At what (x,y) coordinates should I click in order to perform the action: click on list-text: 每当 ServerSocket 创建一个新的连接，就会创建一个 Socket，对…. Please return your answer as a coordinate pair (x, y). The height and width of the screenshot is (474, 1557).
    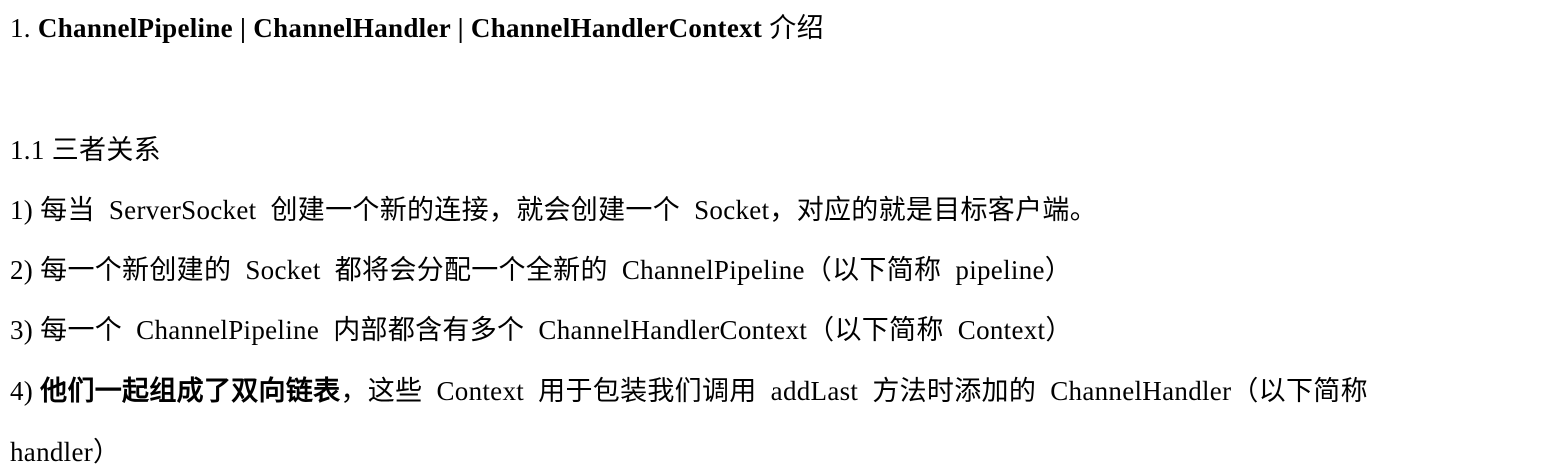
    Looking at the image, I should click on (568, 210).